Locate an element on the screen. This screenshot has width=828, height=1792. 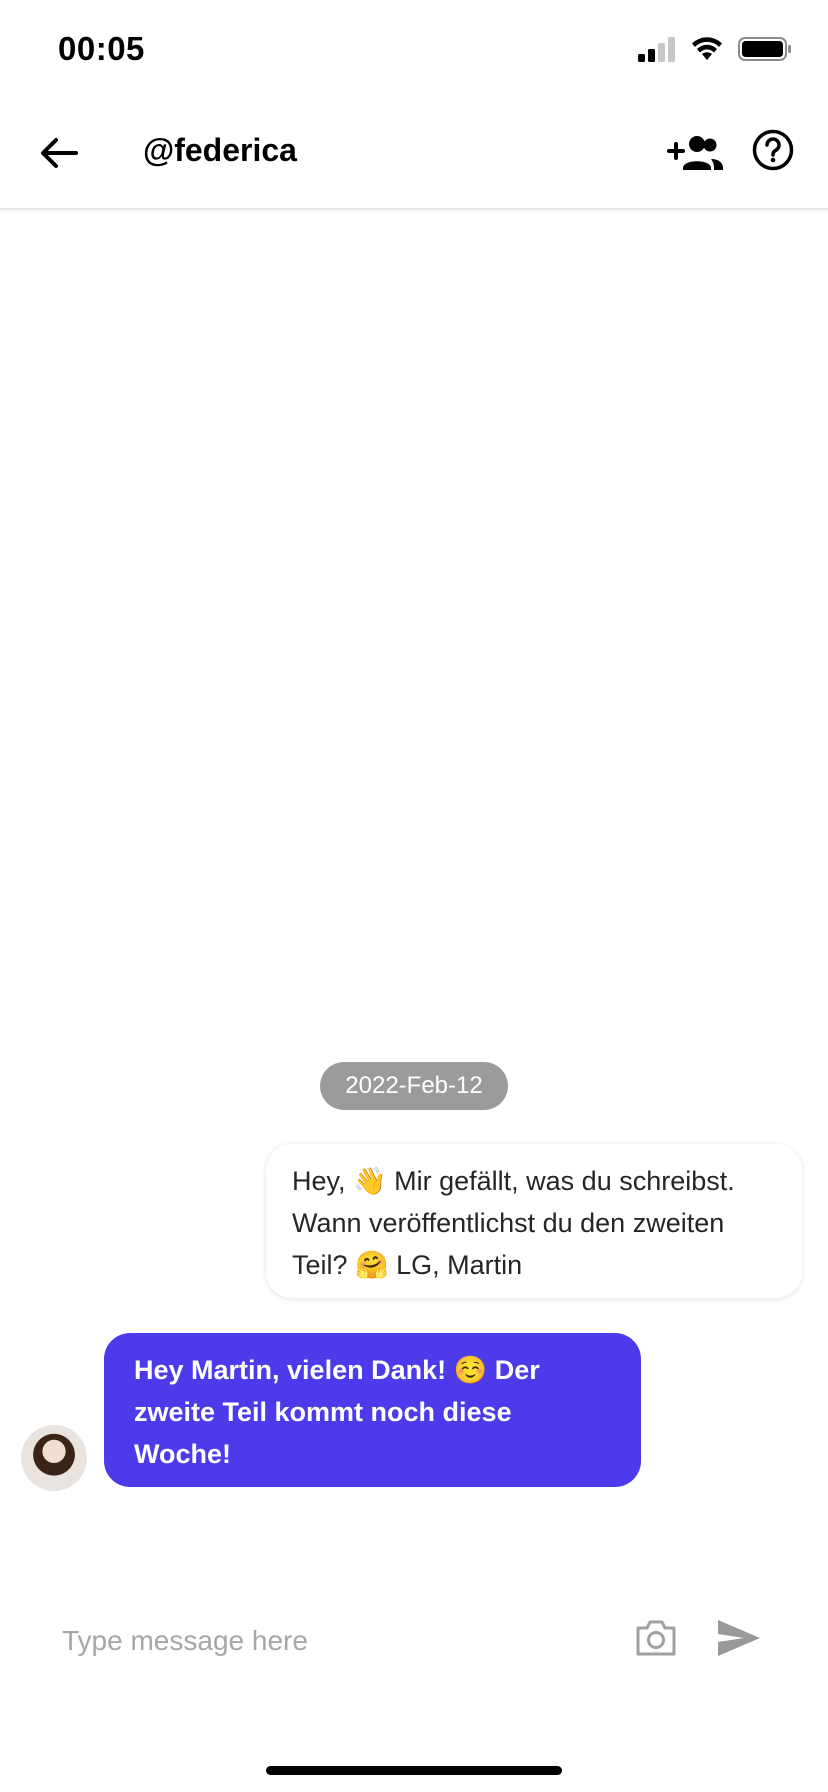
signal-icon is located at coordinates (656, 49).